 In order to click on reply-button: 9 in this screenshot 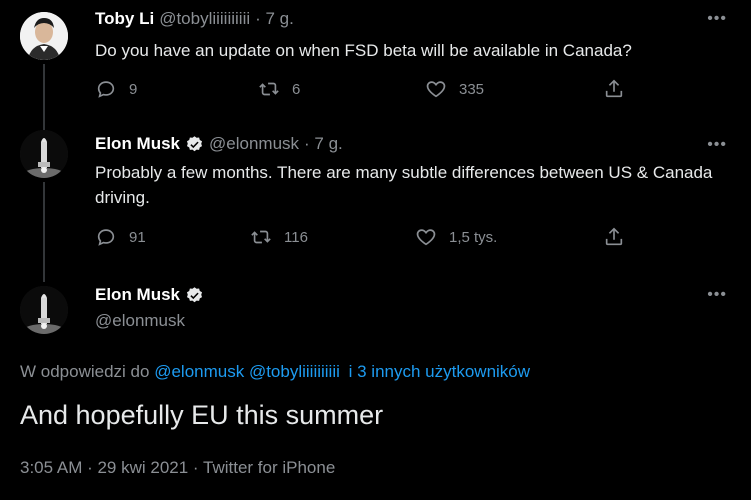, I will do `click(116, 89)`.